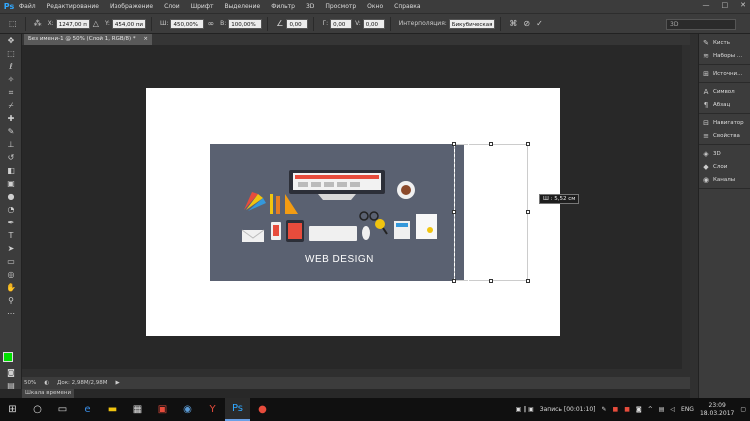 This screenshot has width=750, height=421. I want to click on close-button: ✕, so click(743, 5).